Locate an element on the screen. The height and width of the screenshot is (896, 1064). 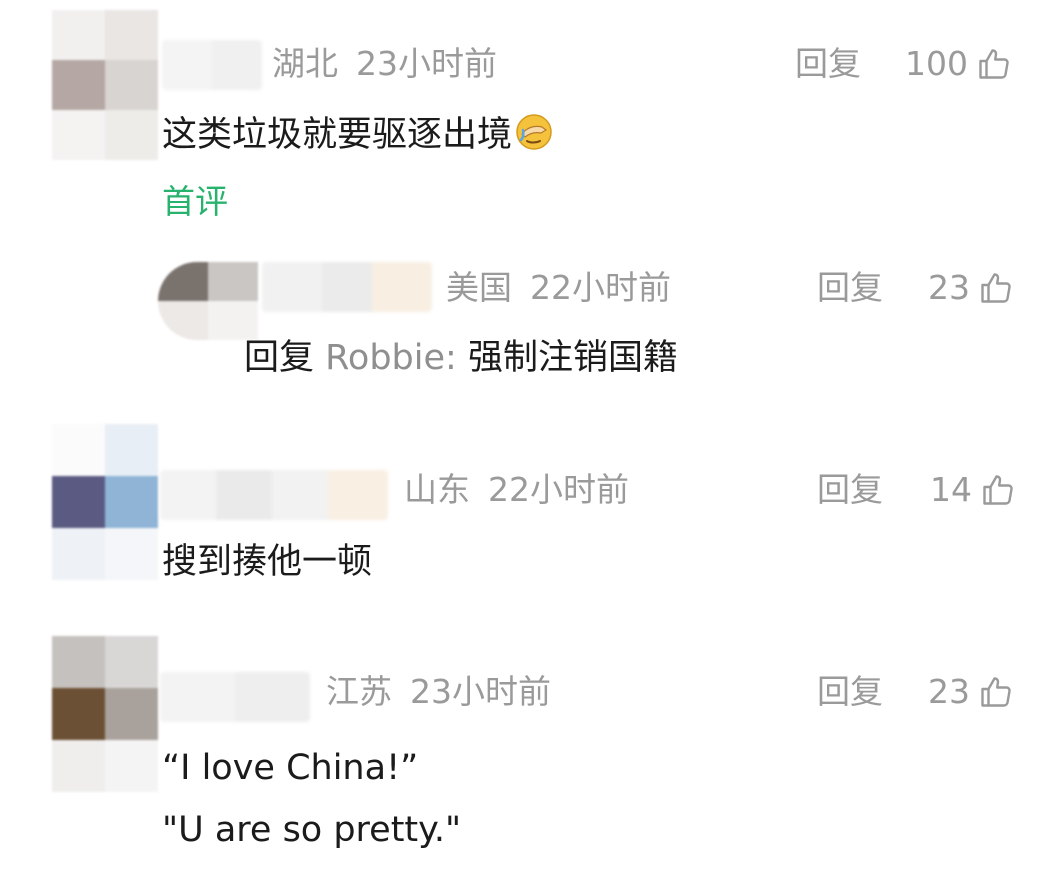
like-button: 100 is located at coordinates (958, 64).